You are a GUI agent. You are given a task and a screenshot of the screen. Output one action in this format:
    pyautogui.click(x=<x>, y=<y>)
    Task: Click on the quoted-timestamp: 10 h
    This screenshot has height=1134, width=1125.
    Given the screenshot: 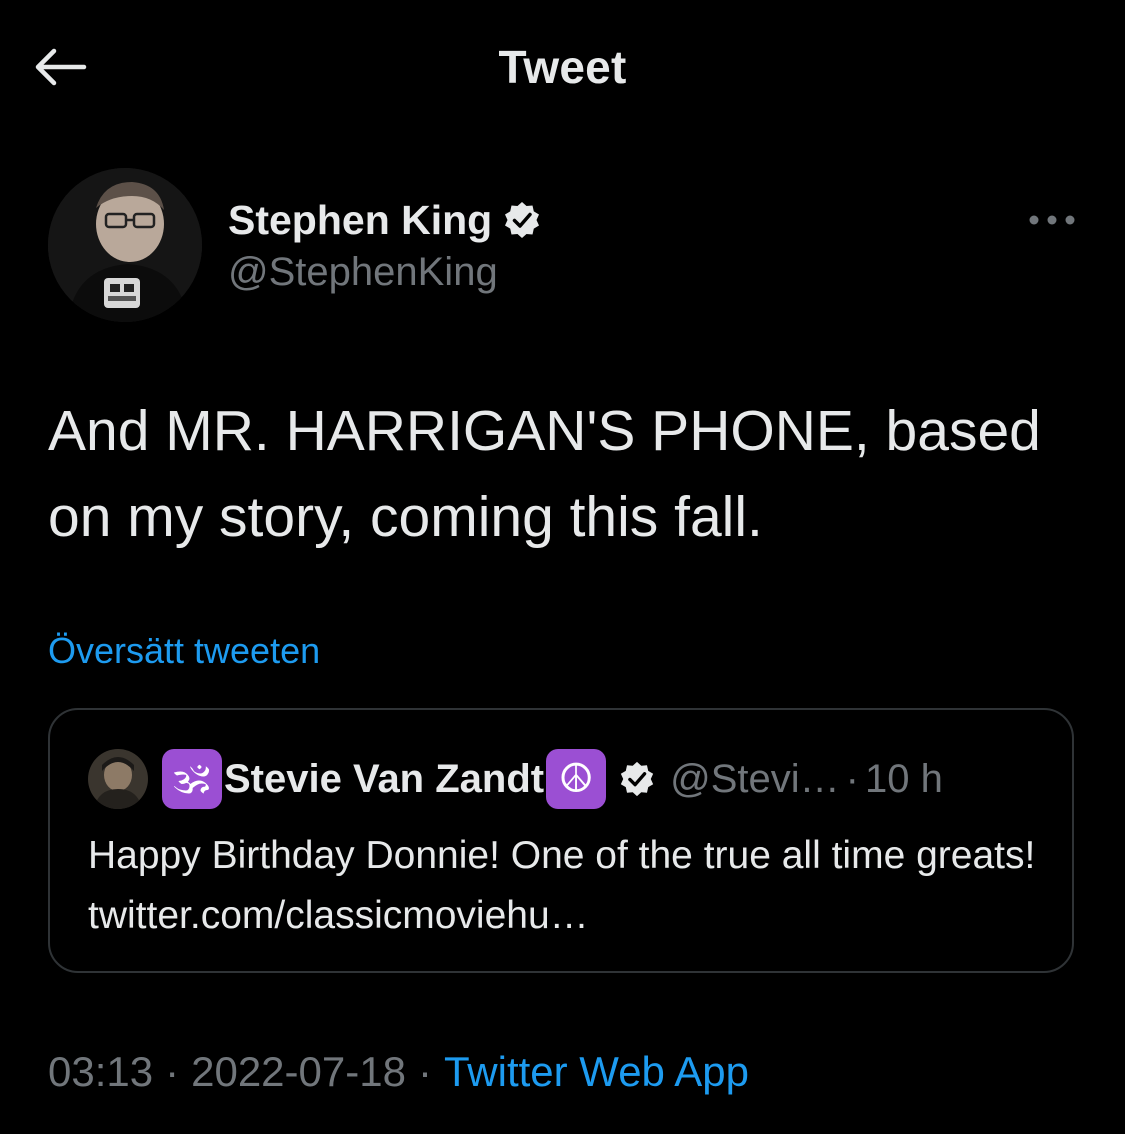 What is the action you would take?
    pyautogui.click(x=903, y=778)
    